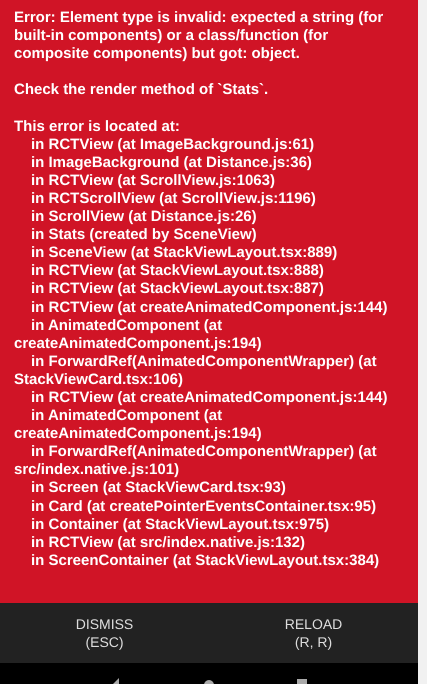  What do you see at coordinates (210, 461) in the screenshot?
I see `stack-frame: in ForwardRef(AnimatedComponentWrapper) (at src/index.native.js:101)` at bounding box center [210, 461].